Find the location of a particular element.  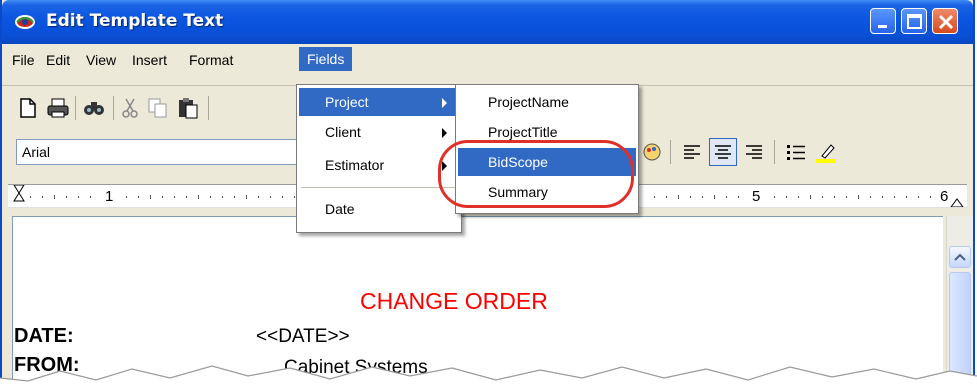

copy-icon is located at coordinates (158, 108).